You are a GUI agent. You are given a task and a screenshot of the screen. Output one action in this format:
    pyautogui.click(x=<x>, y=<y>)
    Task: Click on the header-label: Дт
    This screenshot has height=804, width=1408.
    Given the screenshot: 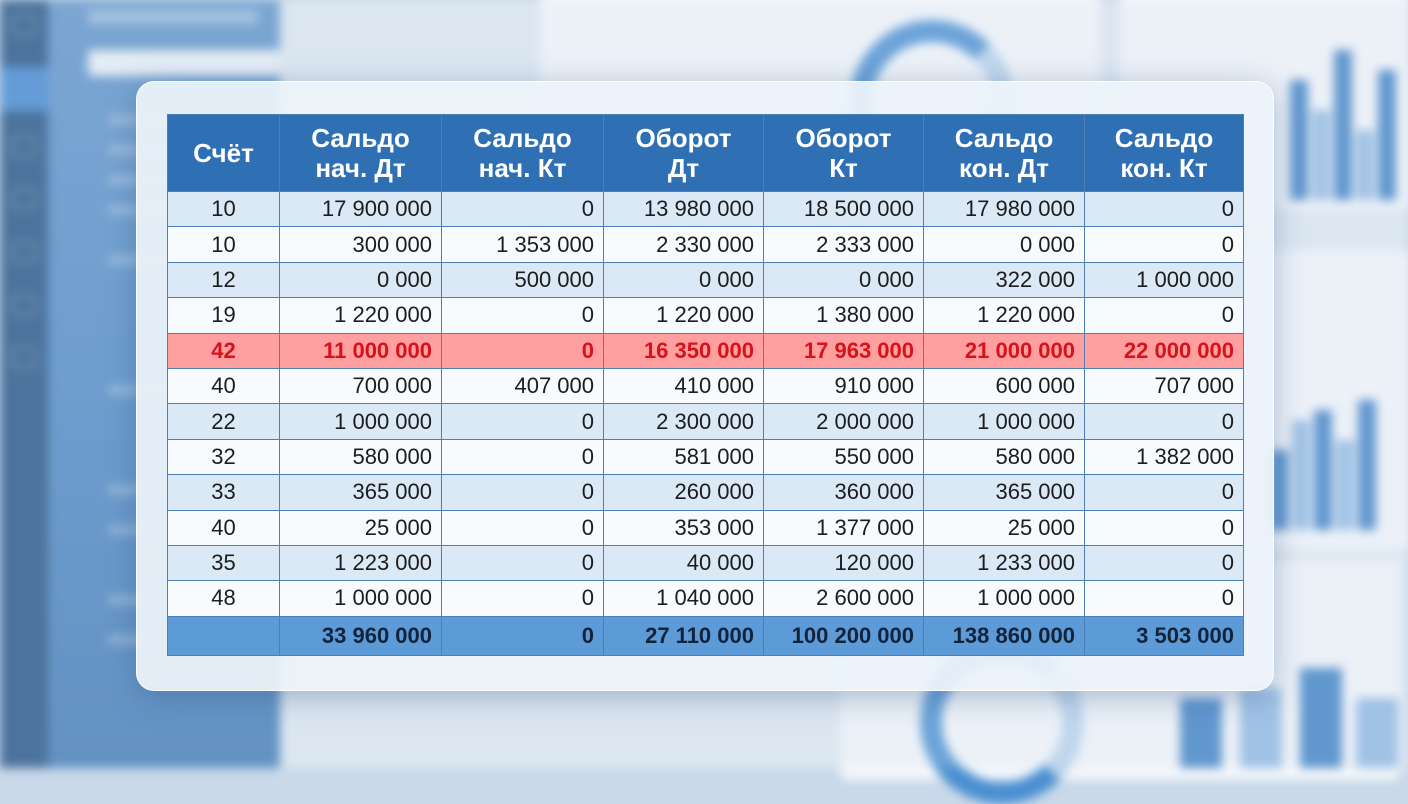 What is the action you would take?
    pyautogui.click(x=683, y=168)
    